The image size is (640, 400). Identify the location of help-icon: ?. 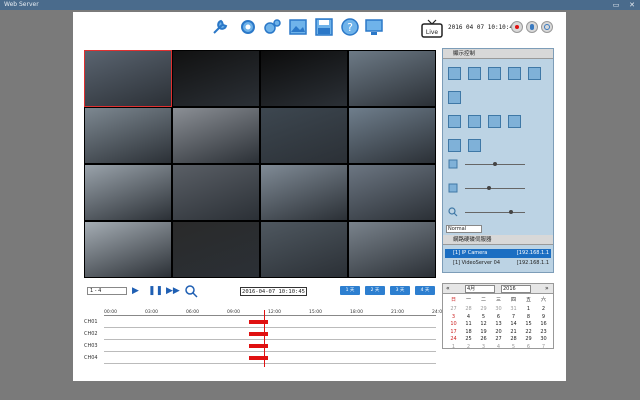
(350, 27).